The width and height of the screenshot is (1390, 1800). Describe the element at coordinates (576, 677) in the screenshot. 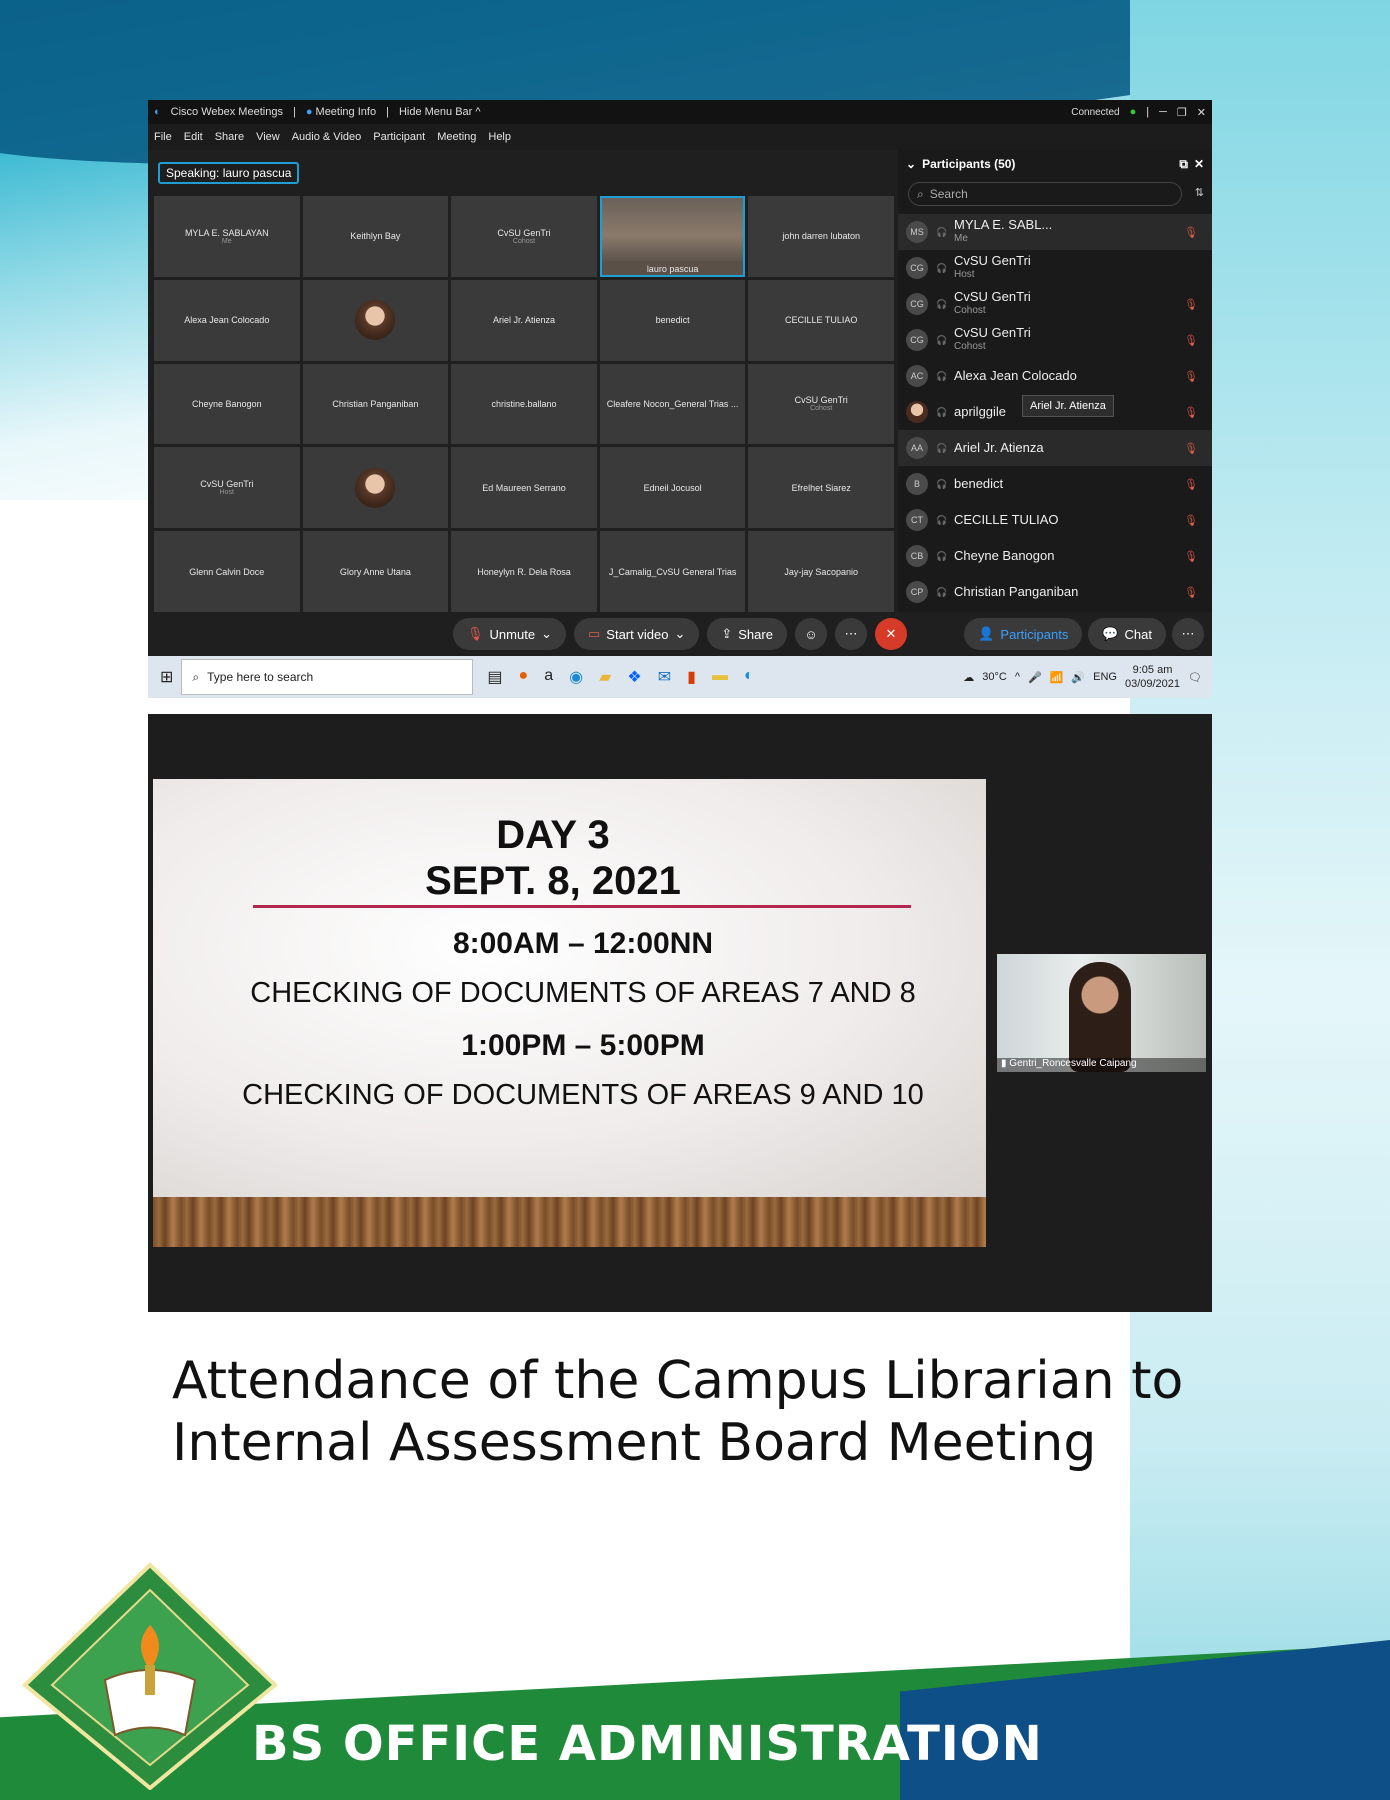

I see `edge-icon: ◉` at that location.